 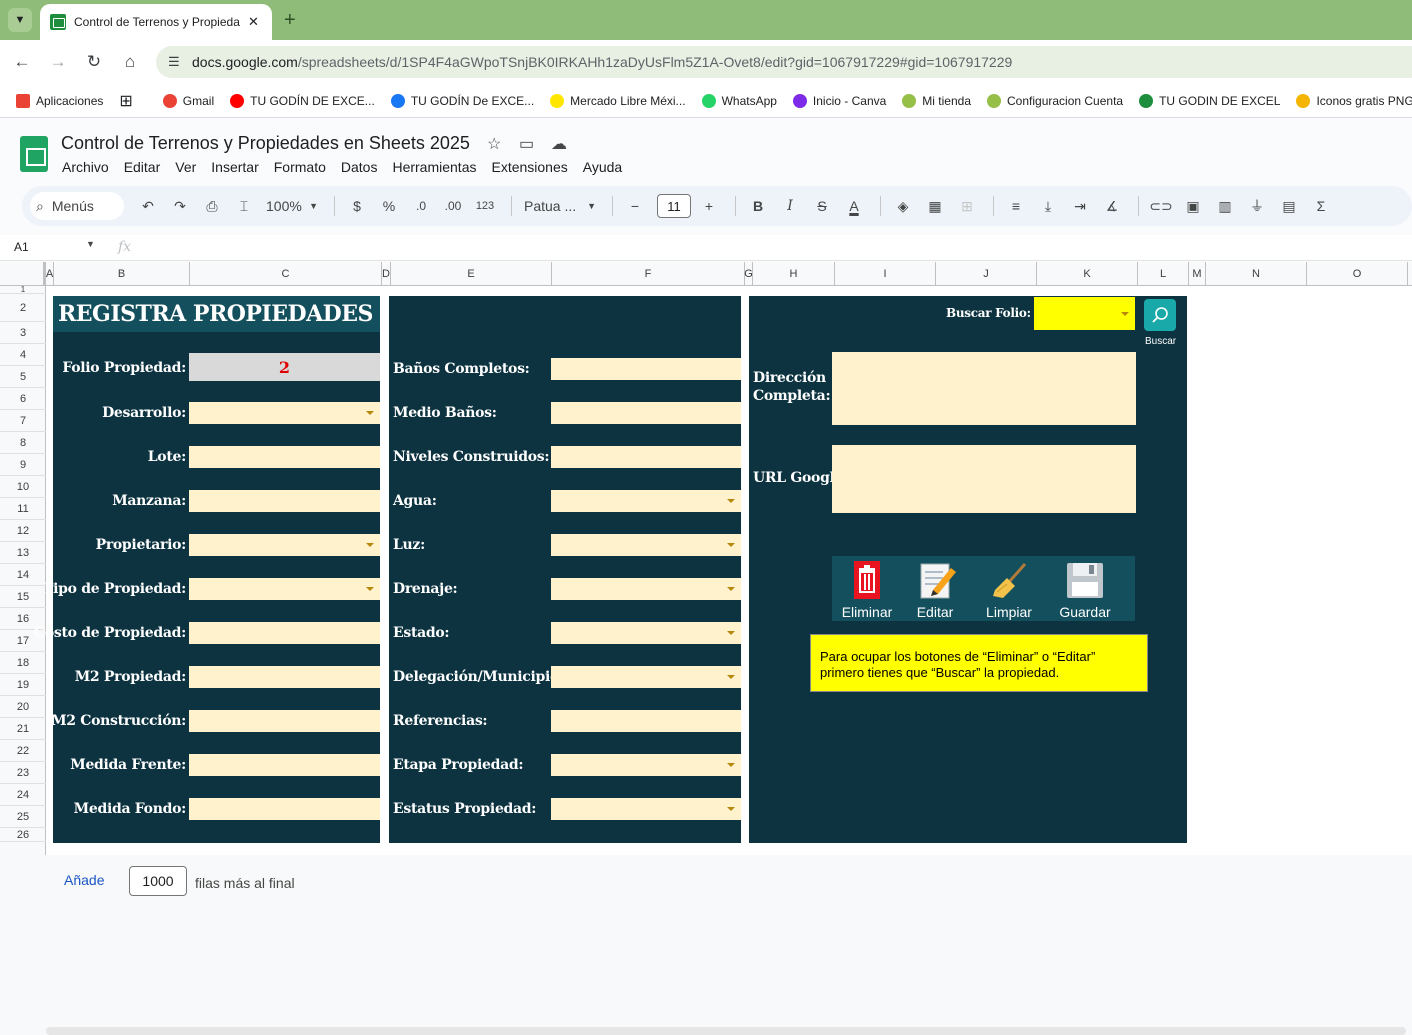 I want to click on folio-value-cell: 2, so click(x=284, y=367).